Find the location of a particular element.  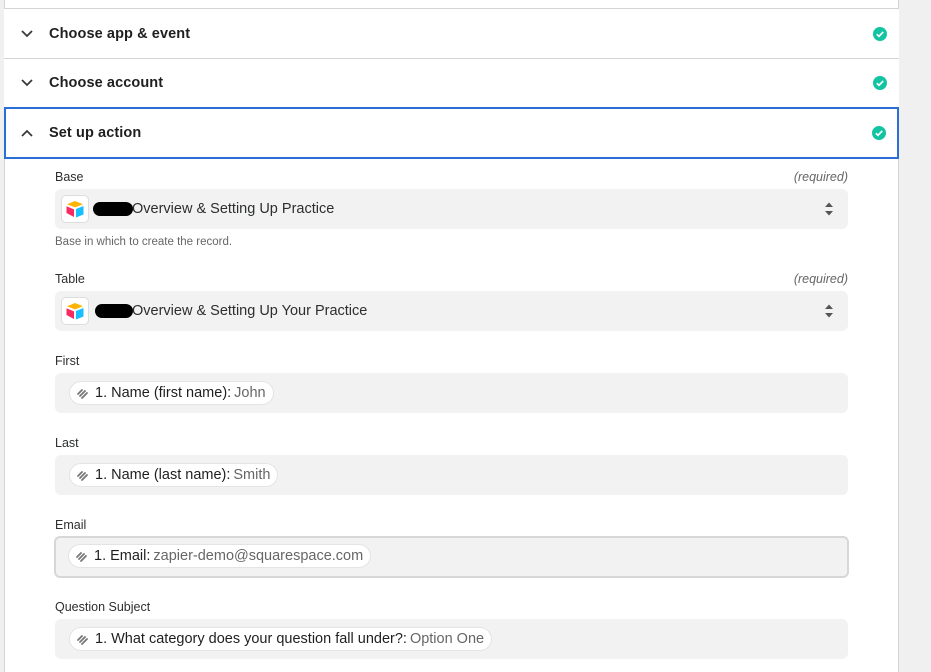

field-label: Email is located at coordinates (71, 525).